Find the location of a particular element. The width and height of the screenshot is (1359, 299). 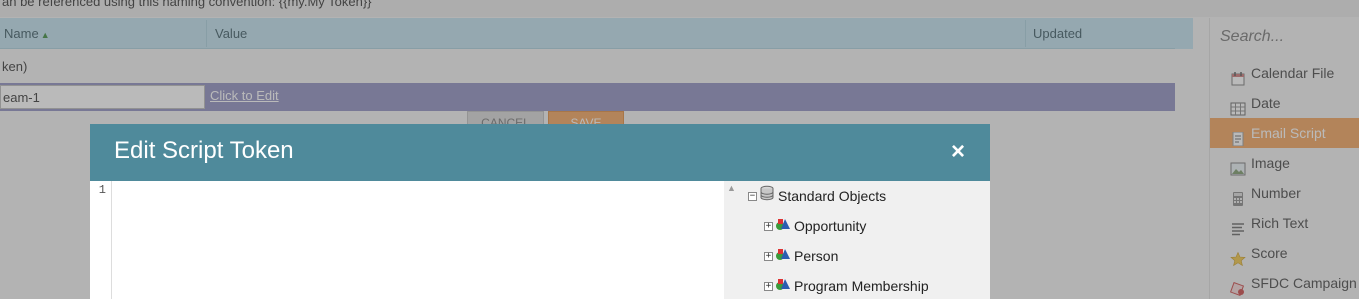

close-button: × is located at coordinates (958, 151).